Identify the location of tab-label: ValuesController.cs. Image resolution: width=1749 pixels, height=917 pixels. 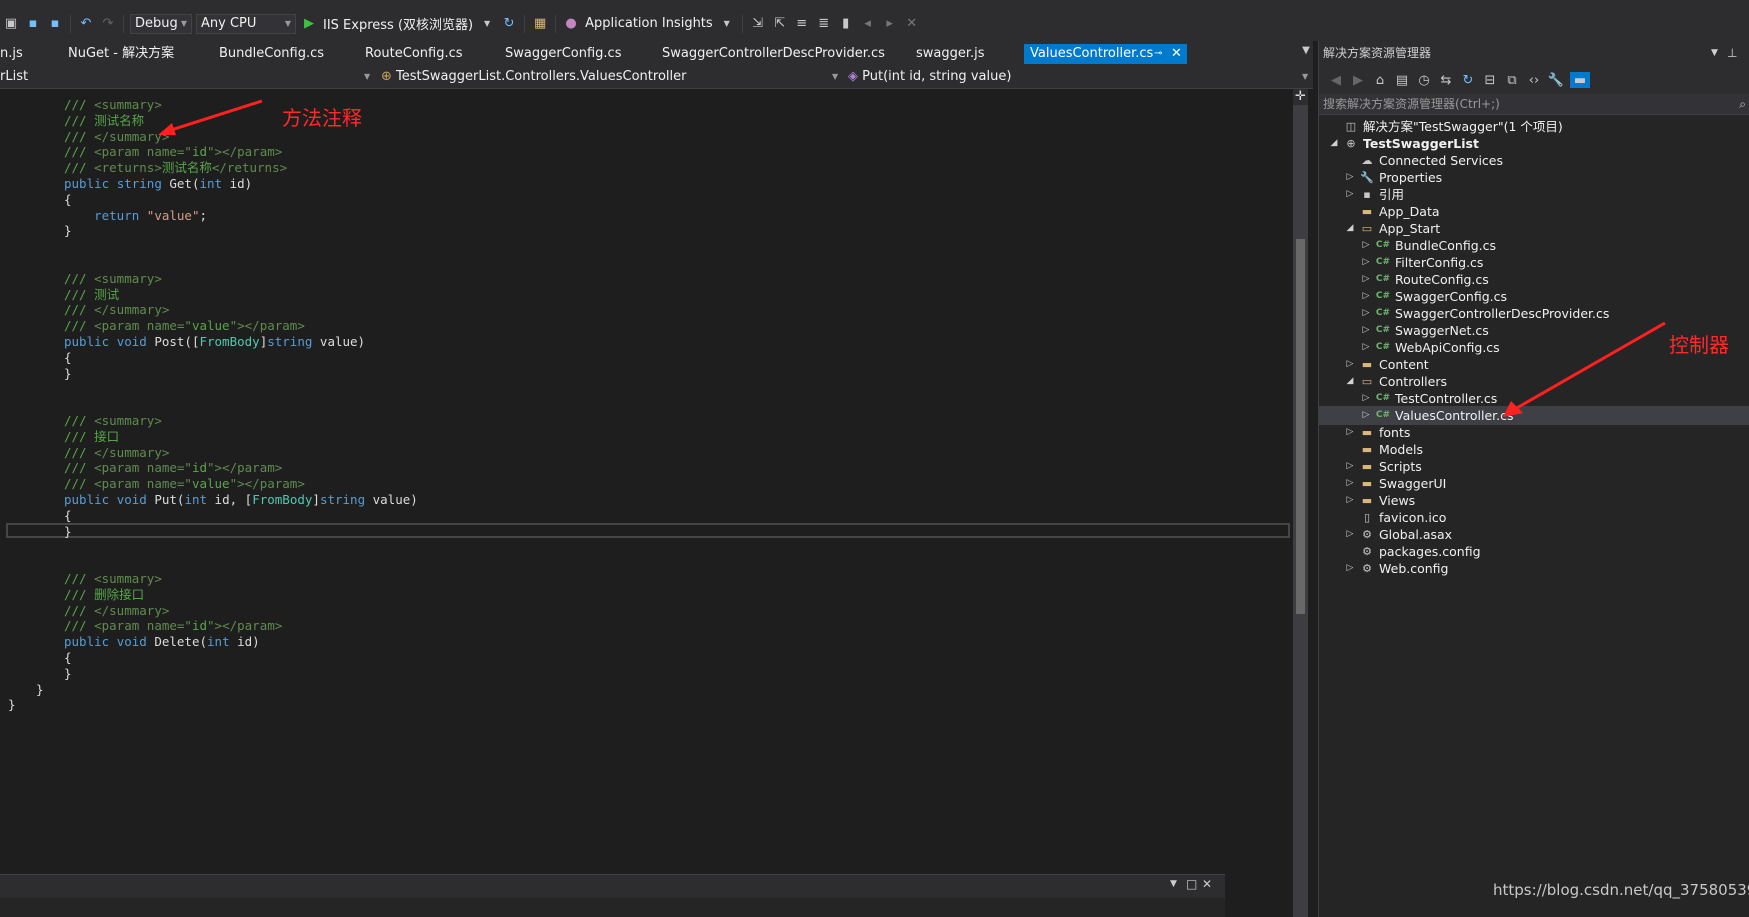
(1092, 53).